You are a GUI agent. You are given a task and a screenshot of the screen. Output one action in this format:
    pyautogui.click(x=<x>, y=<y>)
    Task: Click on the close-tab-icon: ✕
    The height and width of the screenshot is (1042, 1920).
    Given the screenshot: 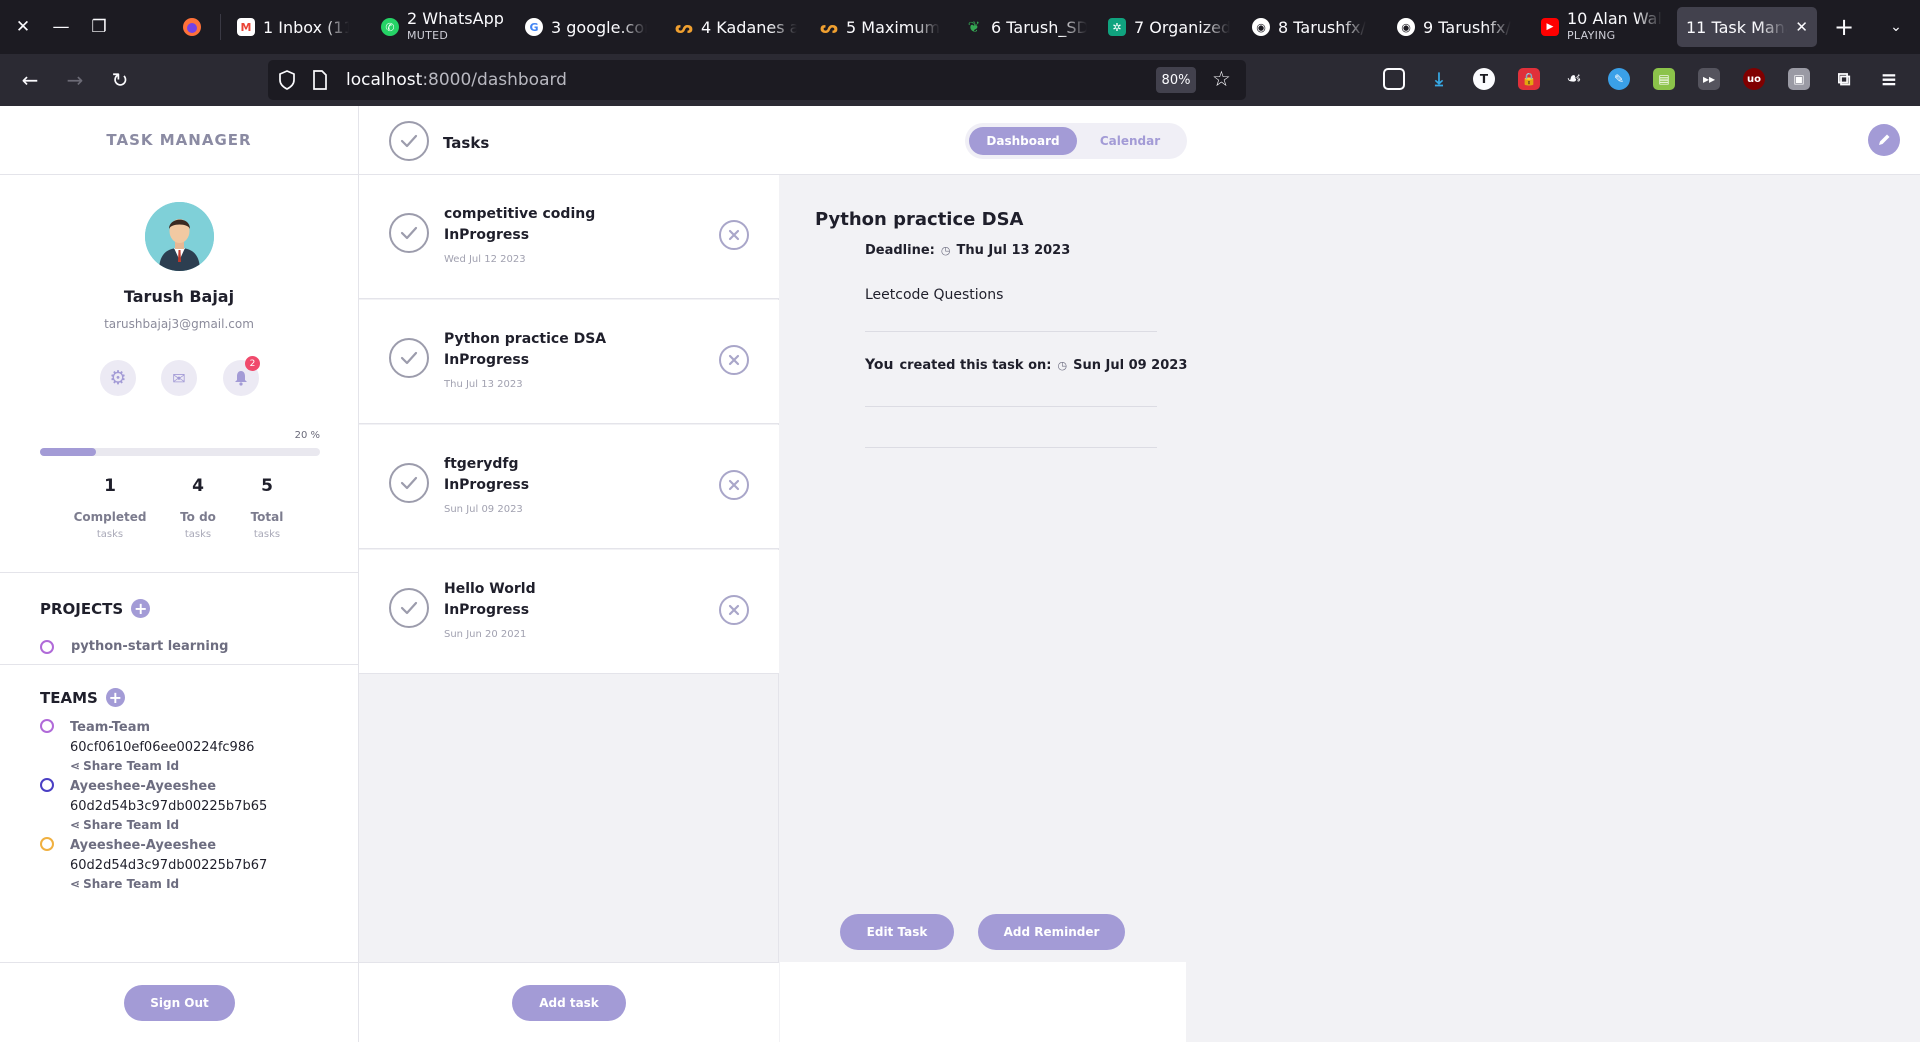 What is the action you would take?
    pyautogui.click(x=1801, y=27)
    